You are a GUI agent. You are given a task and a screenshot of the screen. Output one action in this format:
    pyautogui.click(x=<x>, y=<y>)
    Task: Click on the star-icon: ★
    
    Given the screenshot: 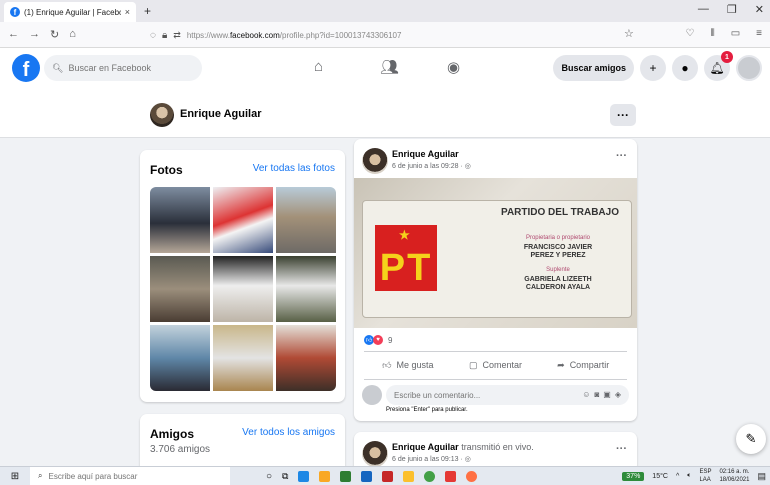 What is the action you would take?
    pyautogui.click(x=405, y=235)
    